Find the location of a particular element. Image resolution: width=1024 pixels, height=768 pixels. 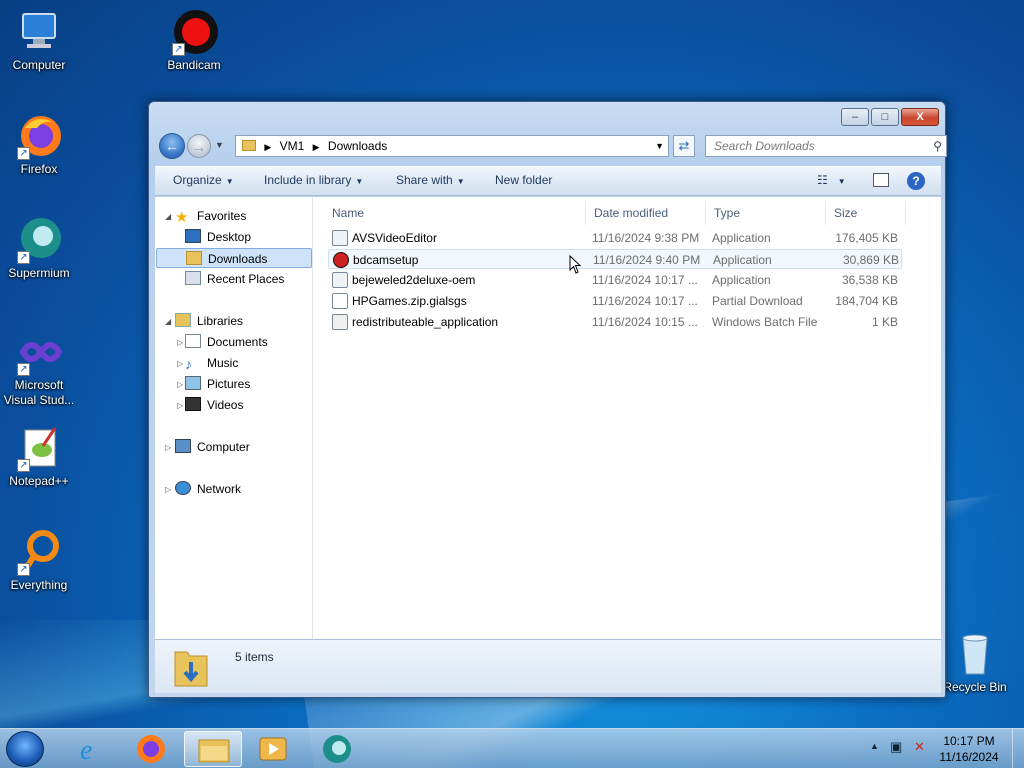

help-icon: ? is located at coordinates (916, 181).